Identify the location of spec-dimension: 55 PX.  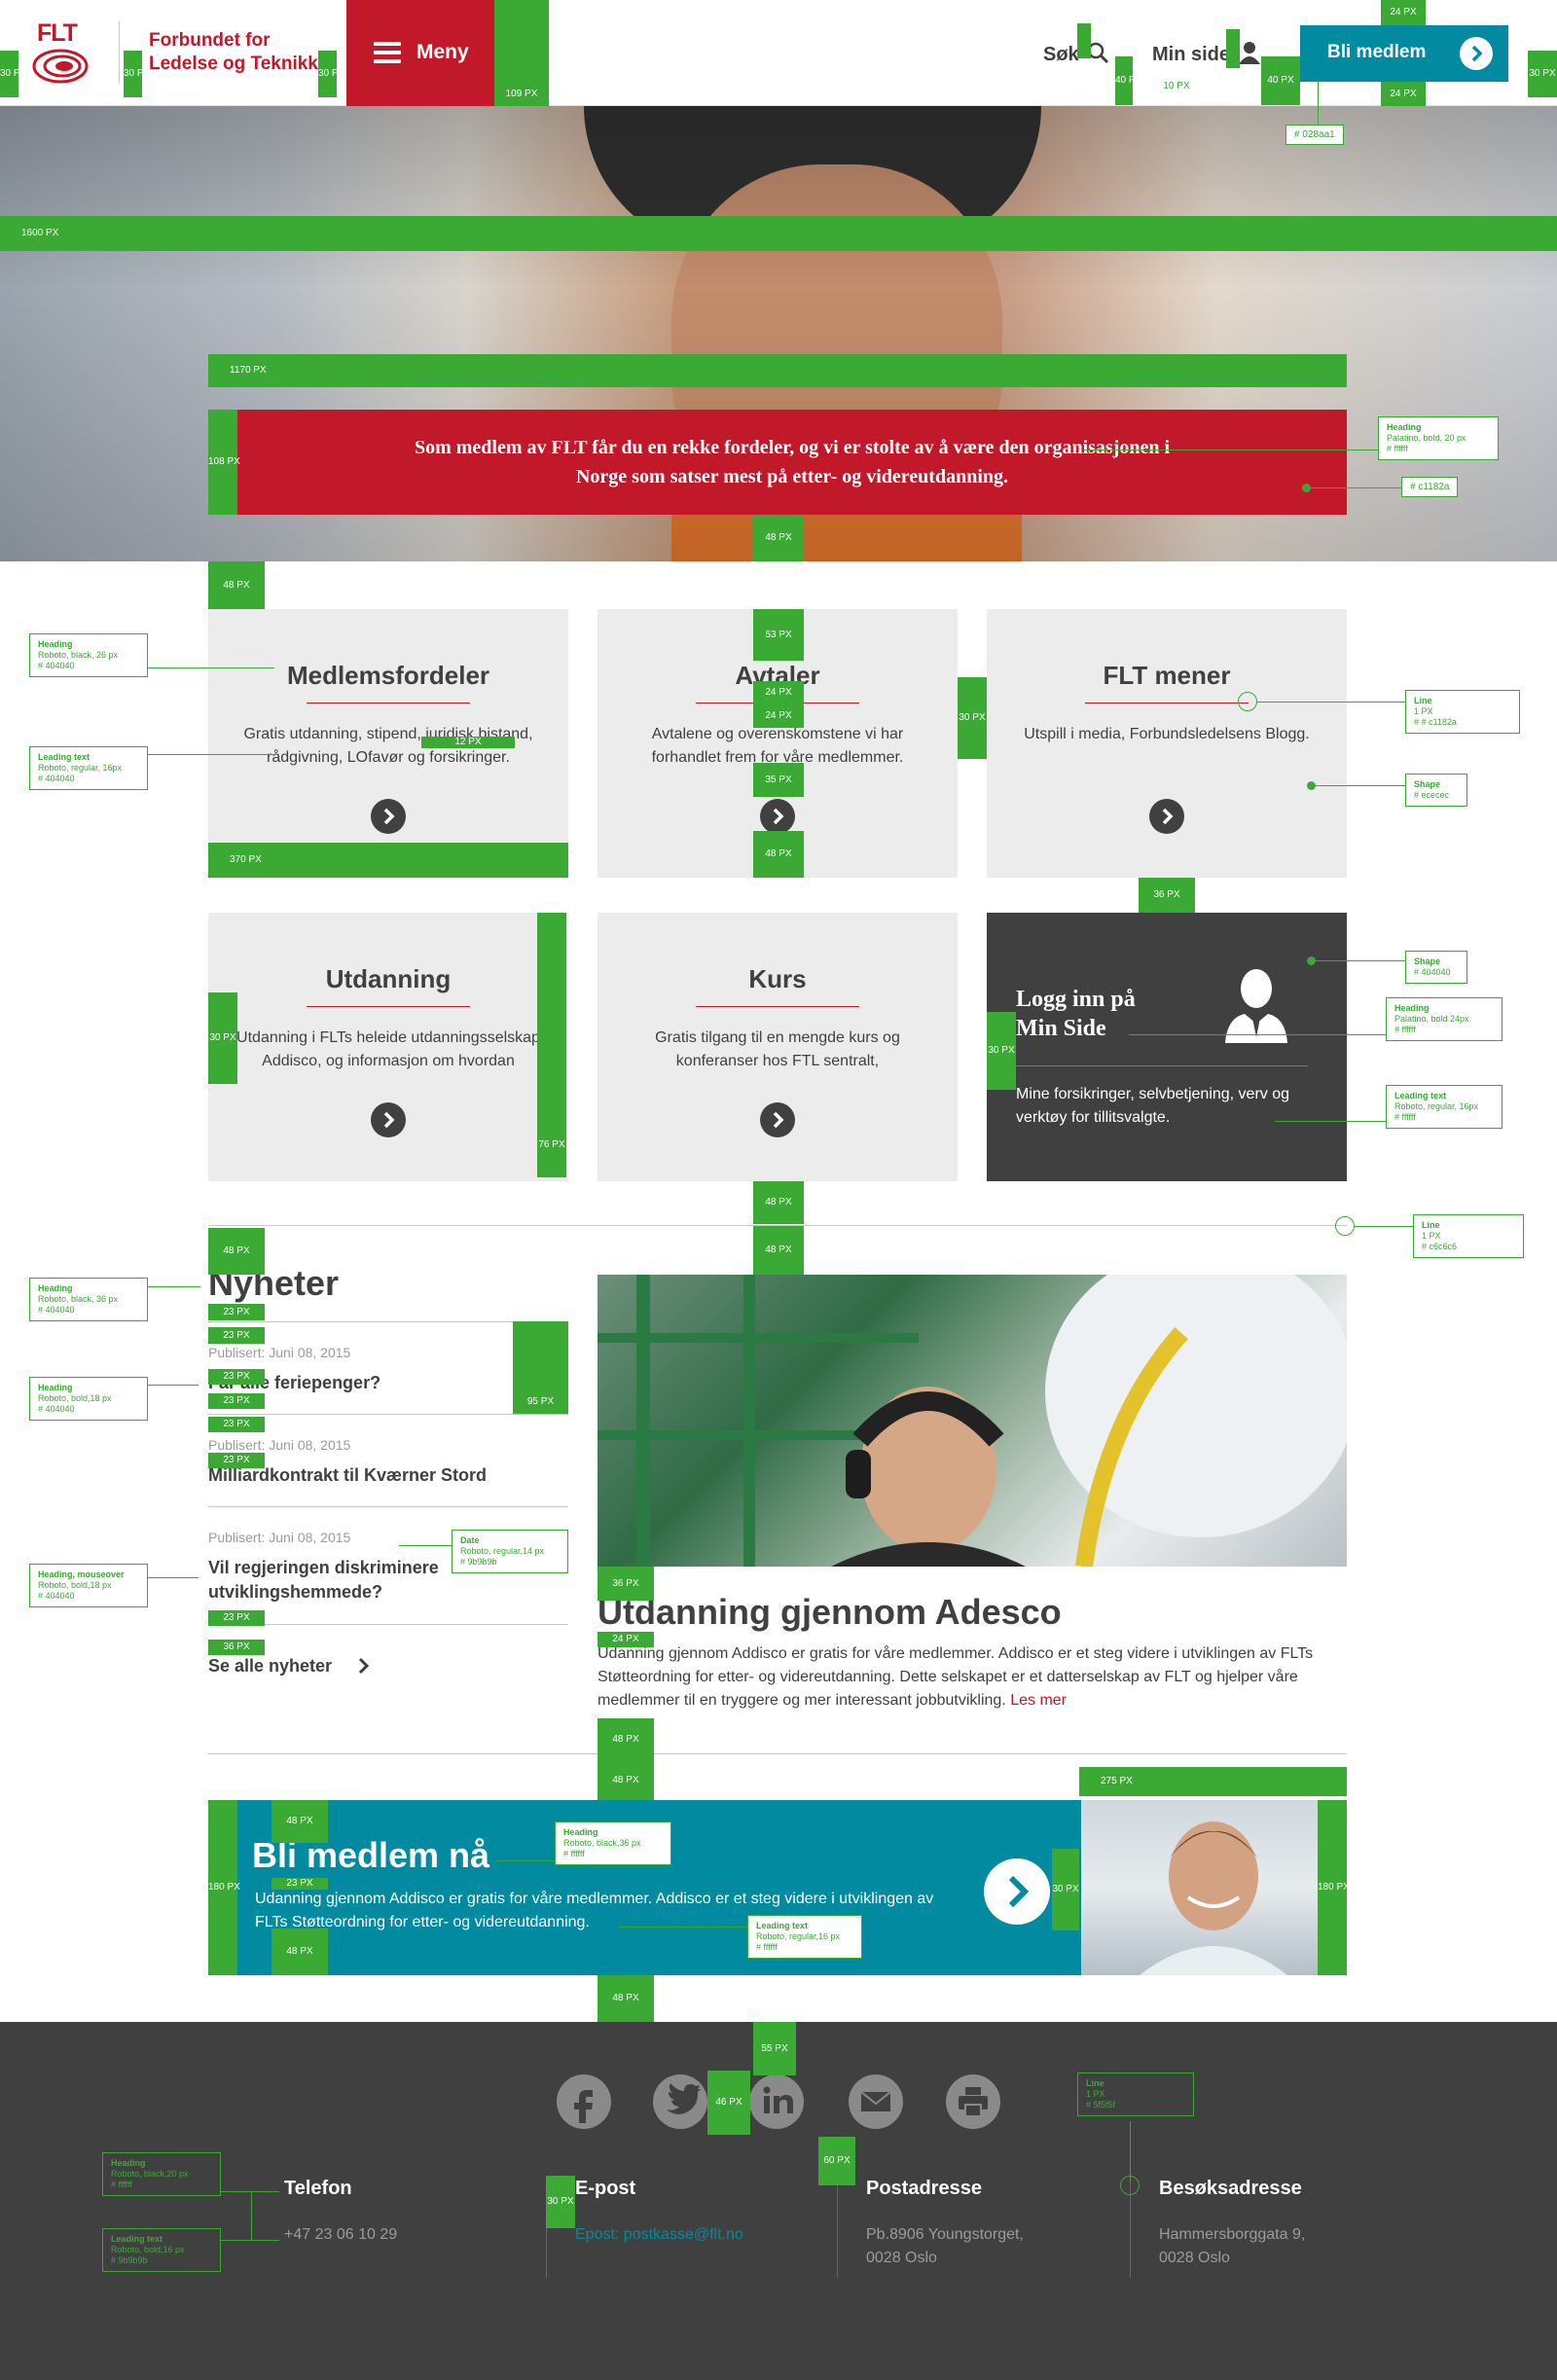
(775, 2048).